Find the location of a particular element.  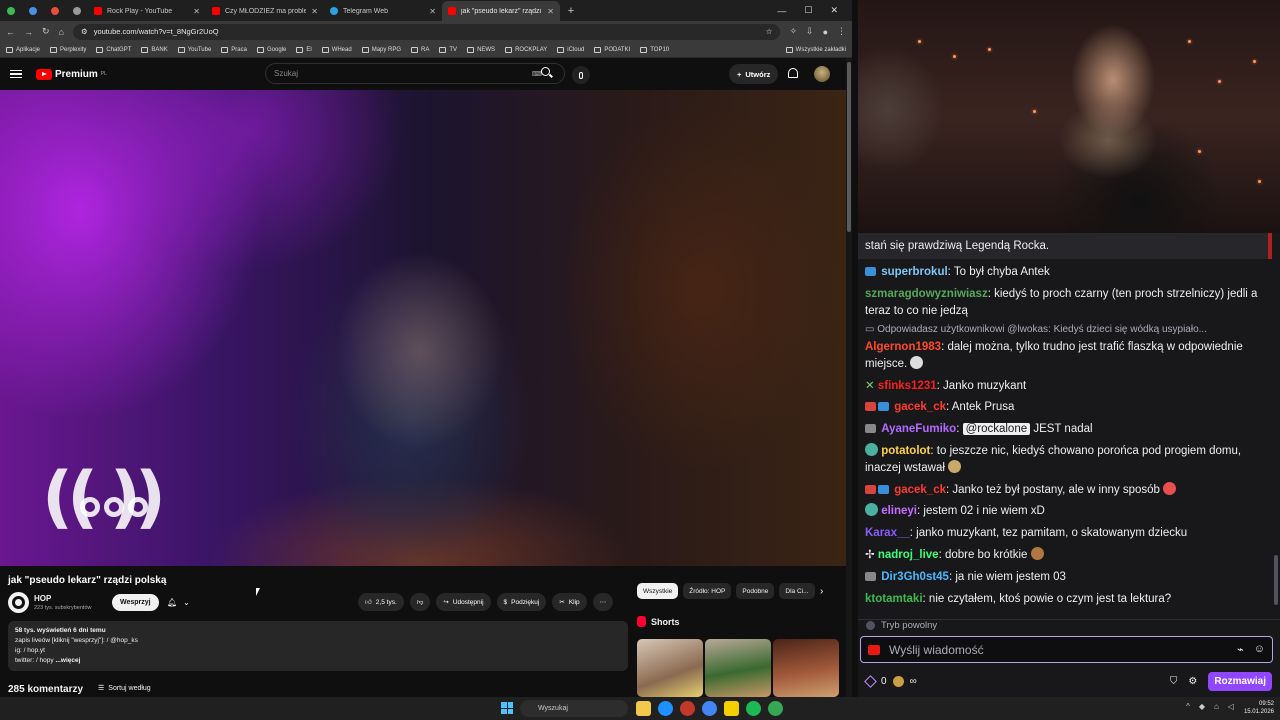

chat-username: Dir3Gh0st45 is located at coordinates (915, 577).